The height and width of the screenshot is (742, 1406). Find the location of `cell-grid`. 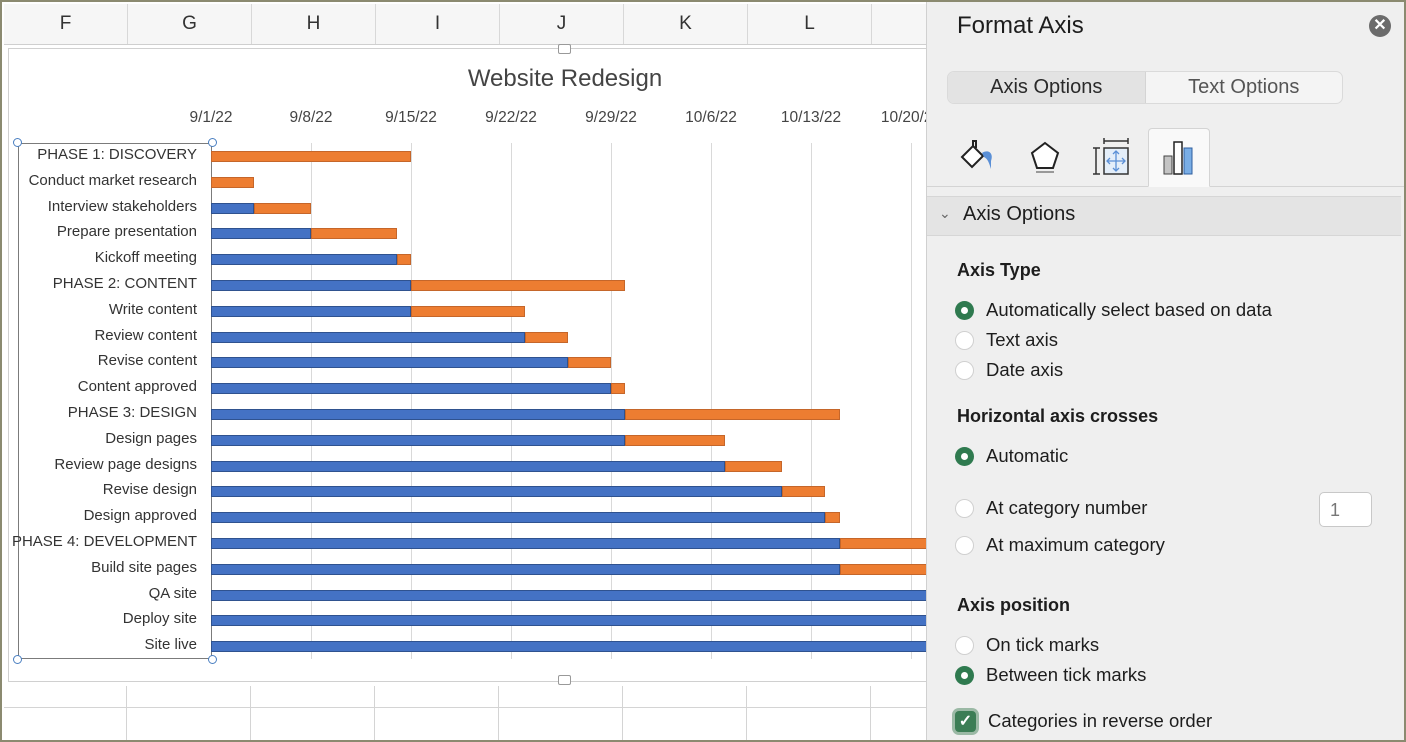

cell-grid is located at coordinates (465, 714).